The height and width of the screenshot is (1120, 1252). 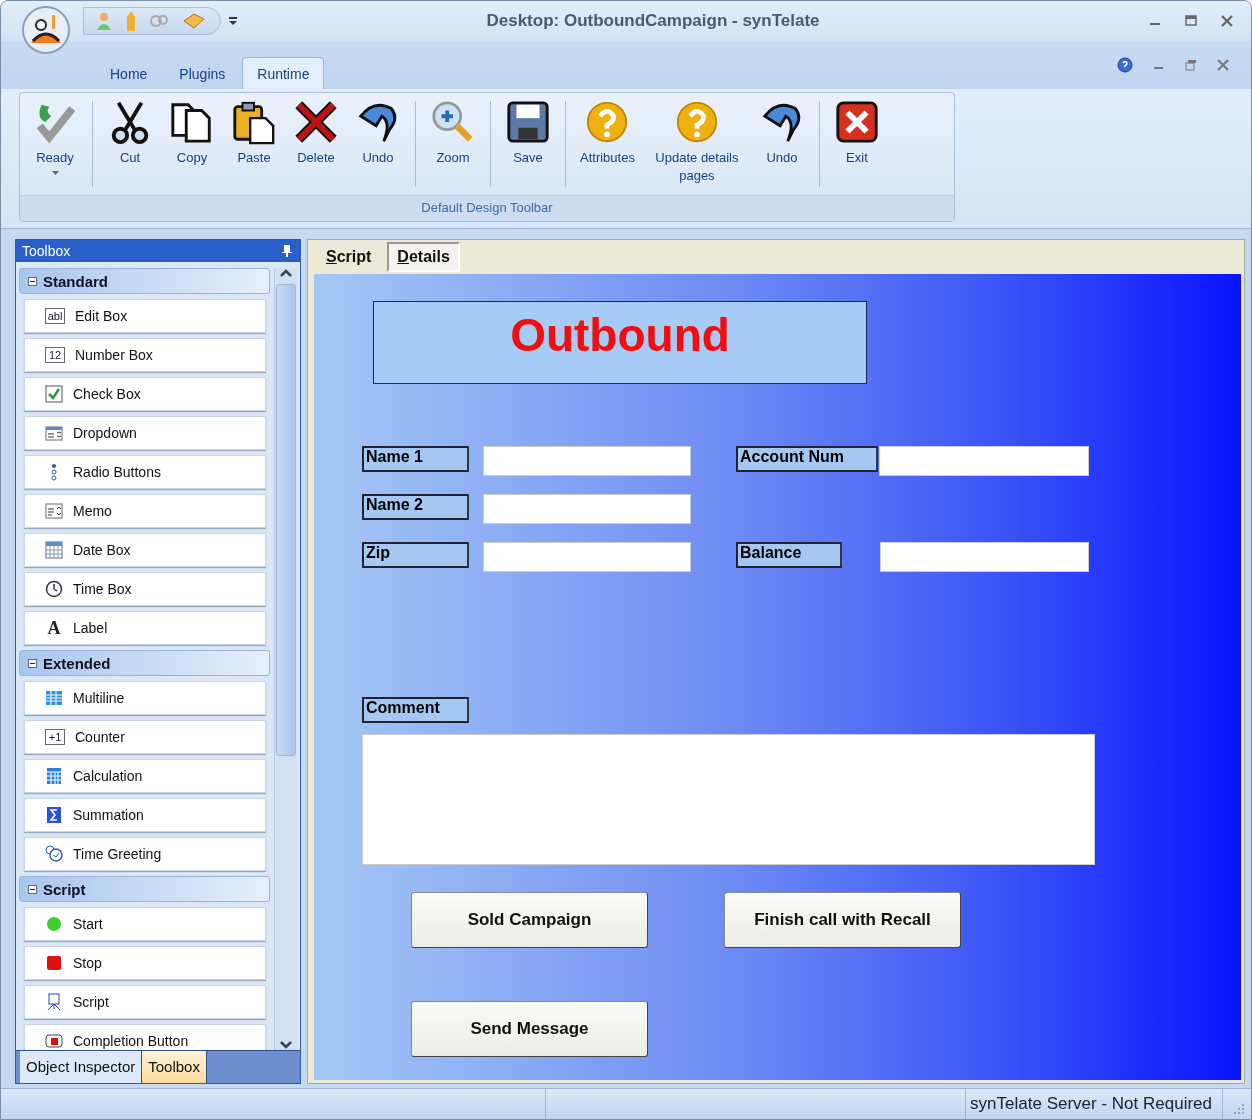 I want to click on script-icon, so click(x=54, y=1002).